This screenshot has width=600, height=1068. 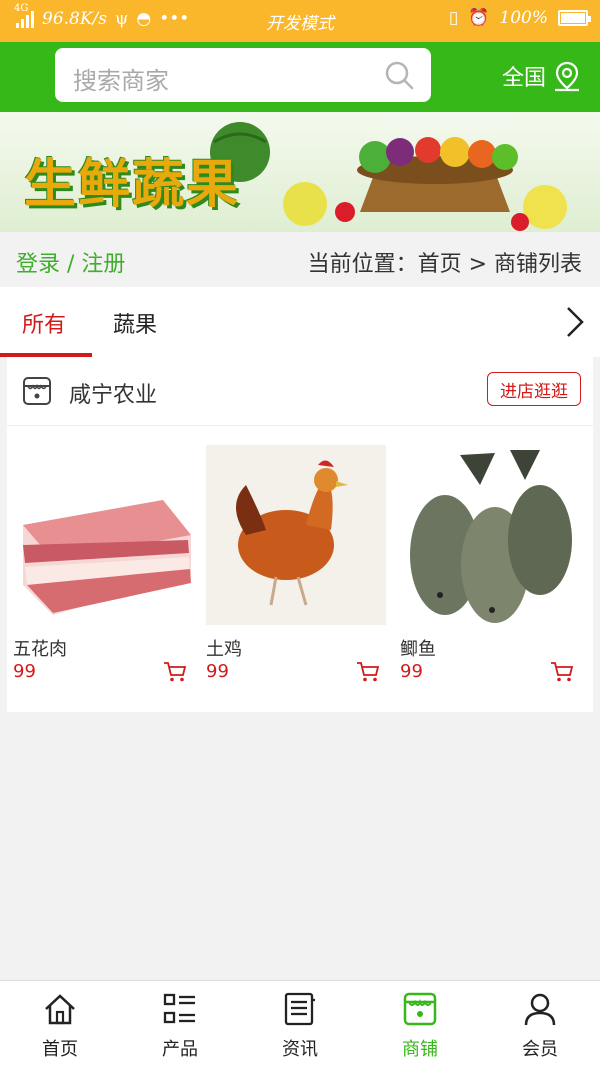 What do you see at coordinates (420, 1009) in the screenshot?
I see `store-icon` at bounding box center [420, 1009].